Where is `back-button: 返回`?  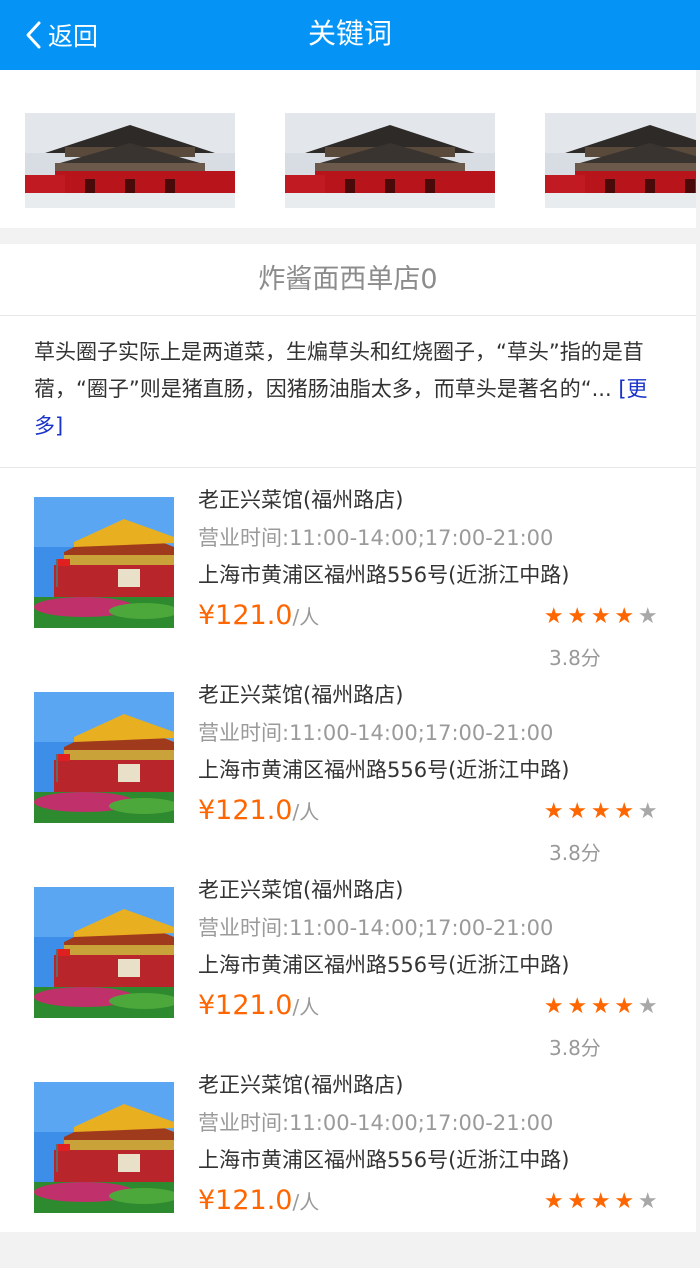 back-button: 返回 is located at coordinates (61, 35).